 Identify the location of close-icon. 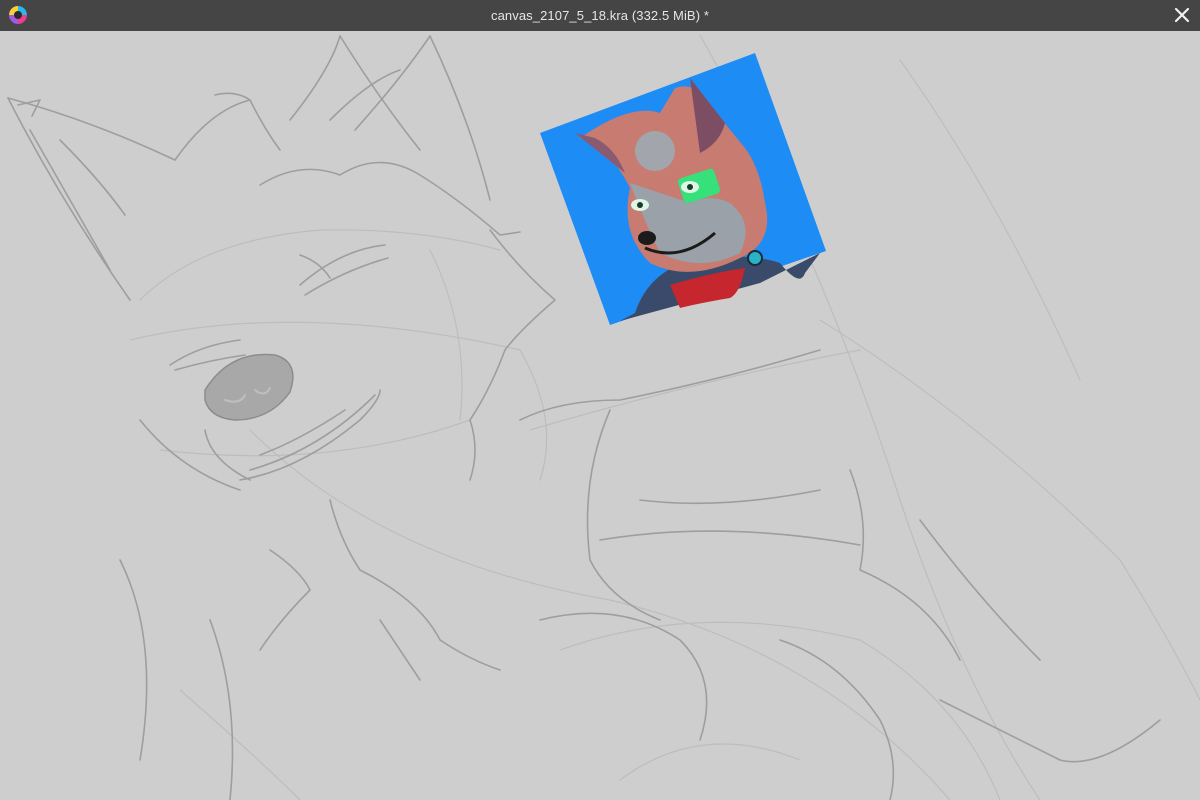
(1182, 15).